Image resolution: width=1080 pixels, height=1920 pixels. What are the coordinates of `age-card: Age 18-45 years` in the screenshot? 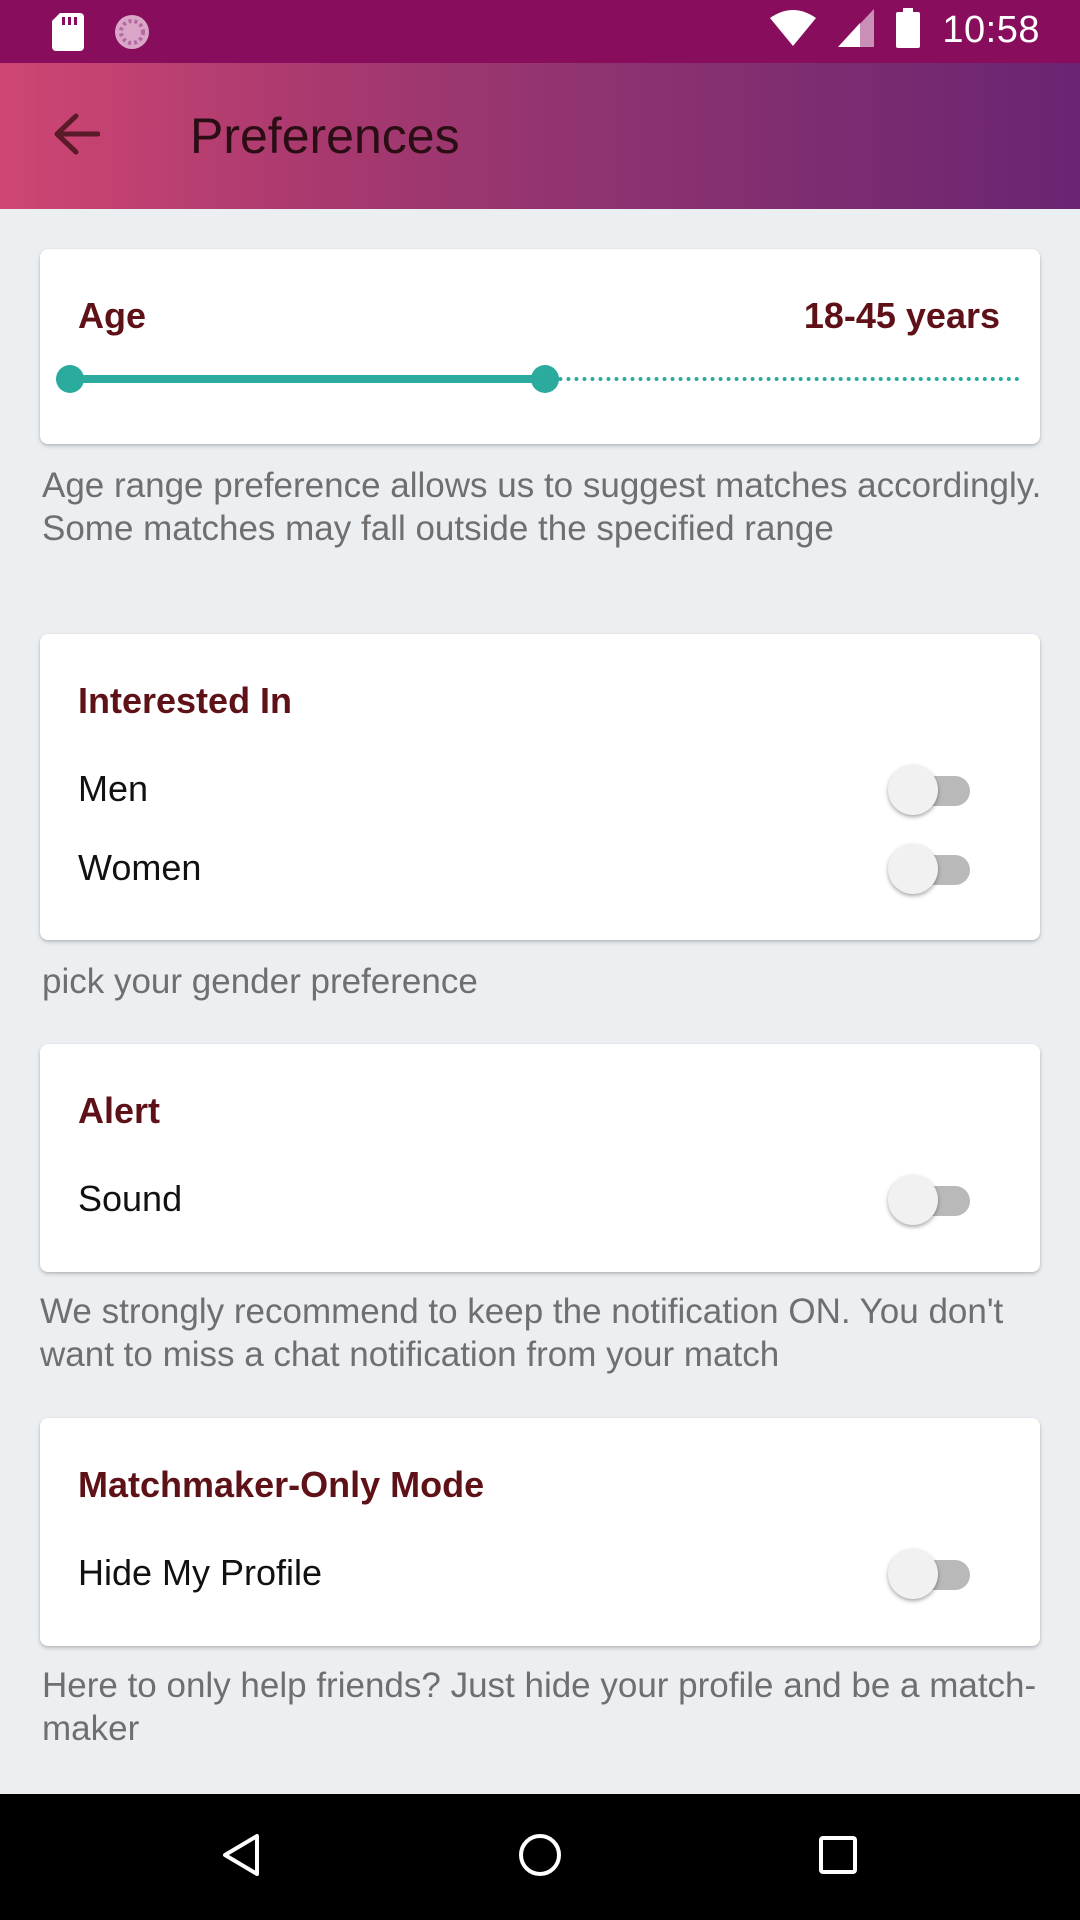 It's located at (540, 346).